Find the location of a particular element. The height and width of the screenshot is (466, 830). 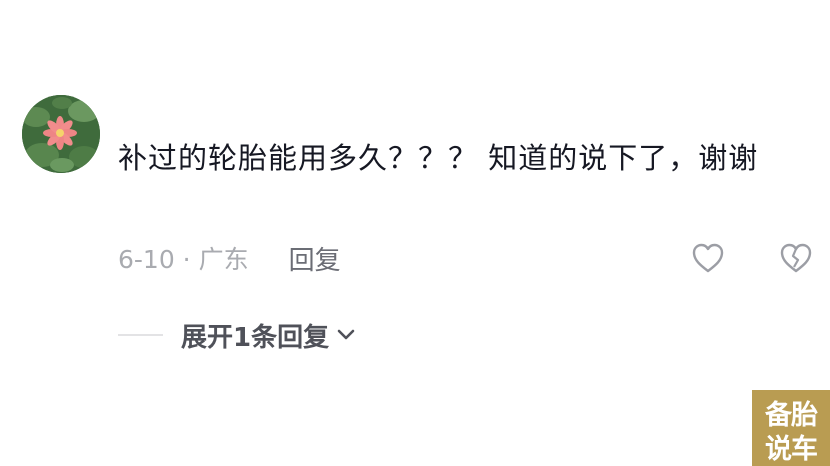

comment-text: 补过的轮胎能用多久？？？ 知道的说下了，谢谢 is located at coordinates (438, 158).